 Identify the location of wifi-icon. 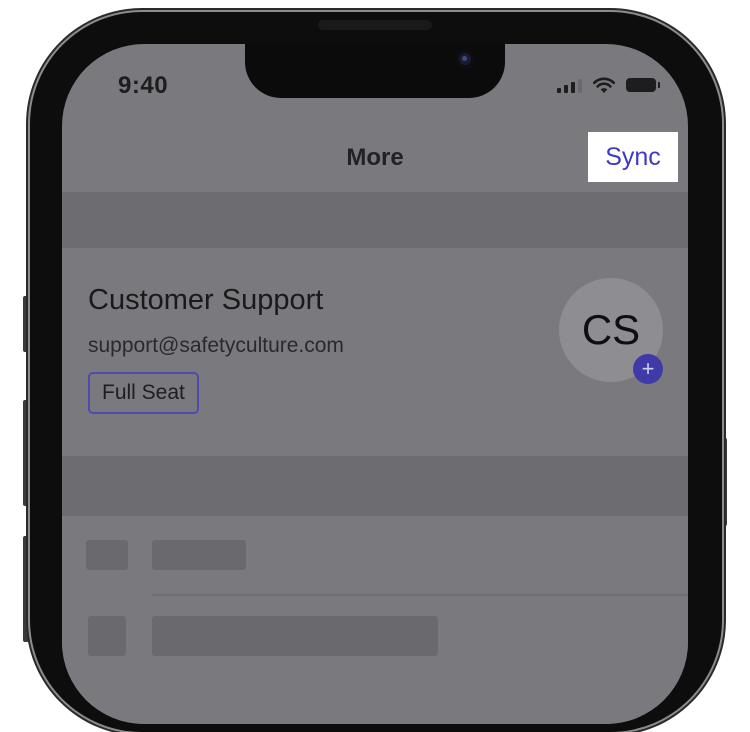
(604, 85).